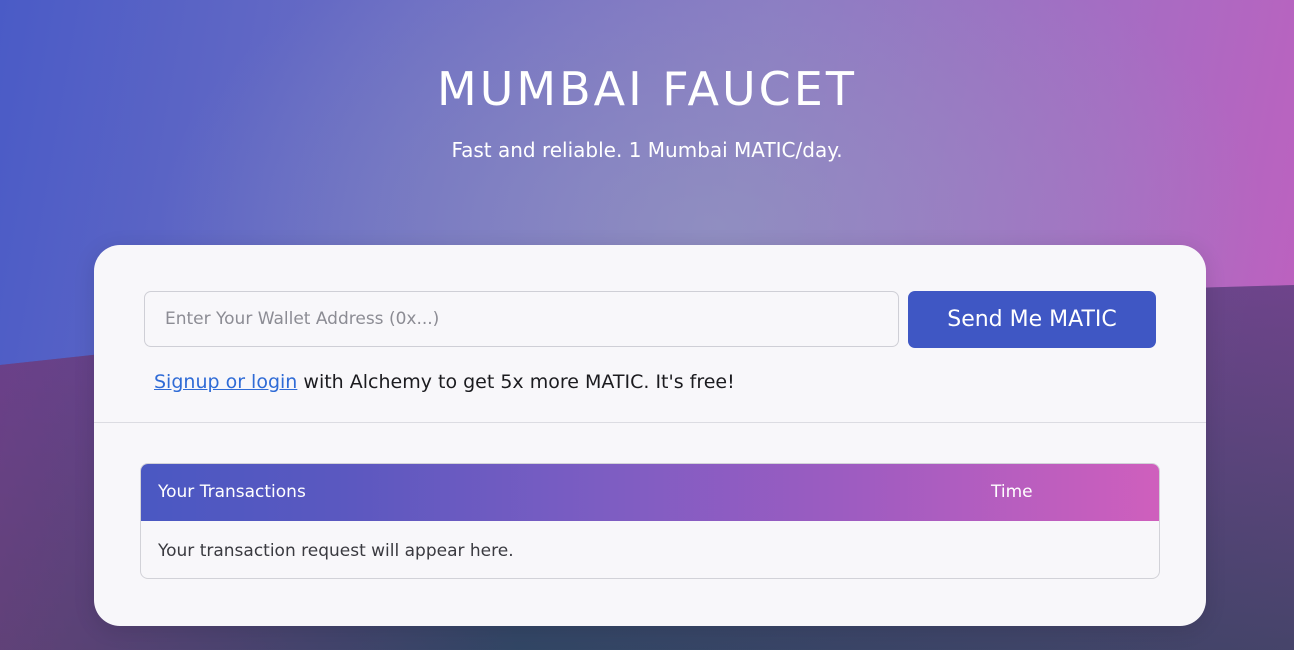  Describe the element at coordinates (232, 492) in the screenshot. I see `column-header-transactions: Your Transactions` at that location.